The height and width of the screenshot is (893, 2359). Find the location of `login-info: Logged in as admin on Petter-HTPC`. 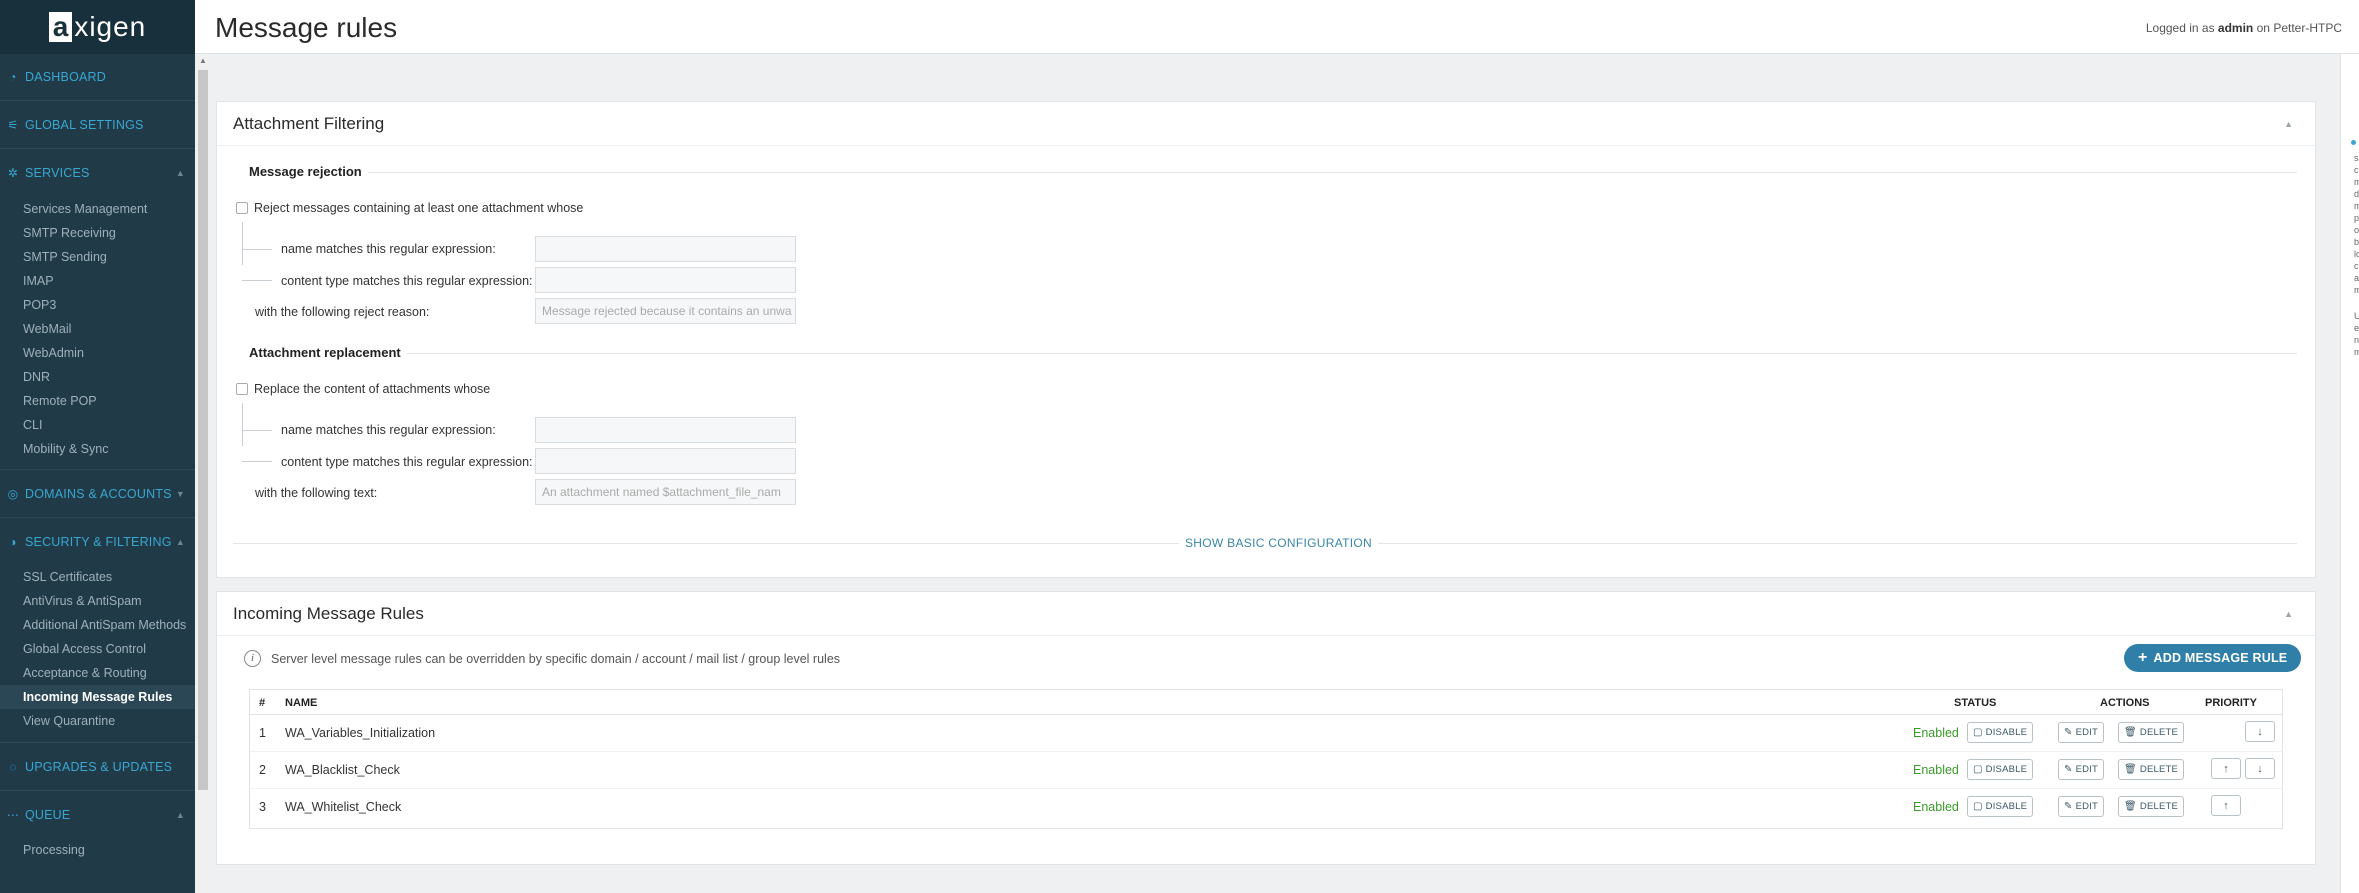

login-info: Logged in as admin on Petter-HTPC is located at coordinates (2244, 28).